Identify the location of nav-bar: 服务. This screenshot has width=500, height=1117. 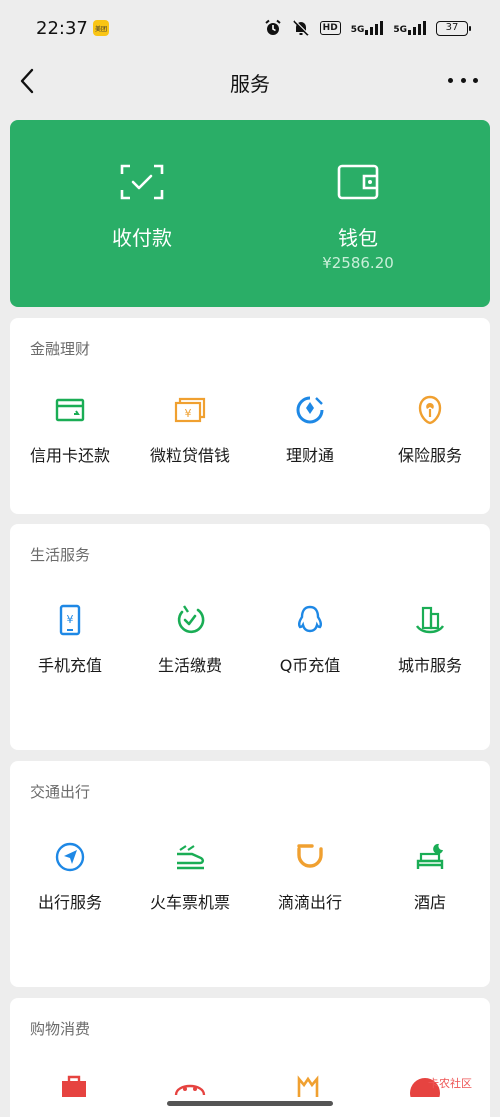
(250, 81).